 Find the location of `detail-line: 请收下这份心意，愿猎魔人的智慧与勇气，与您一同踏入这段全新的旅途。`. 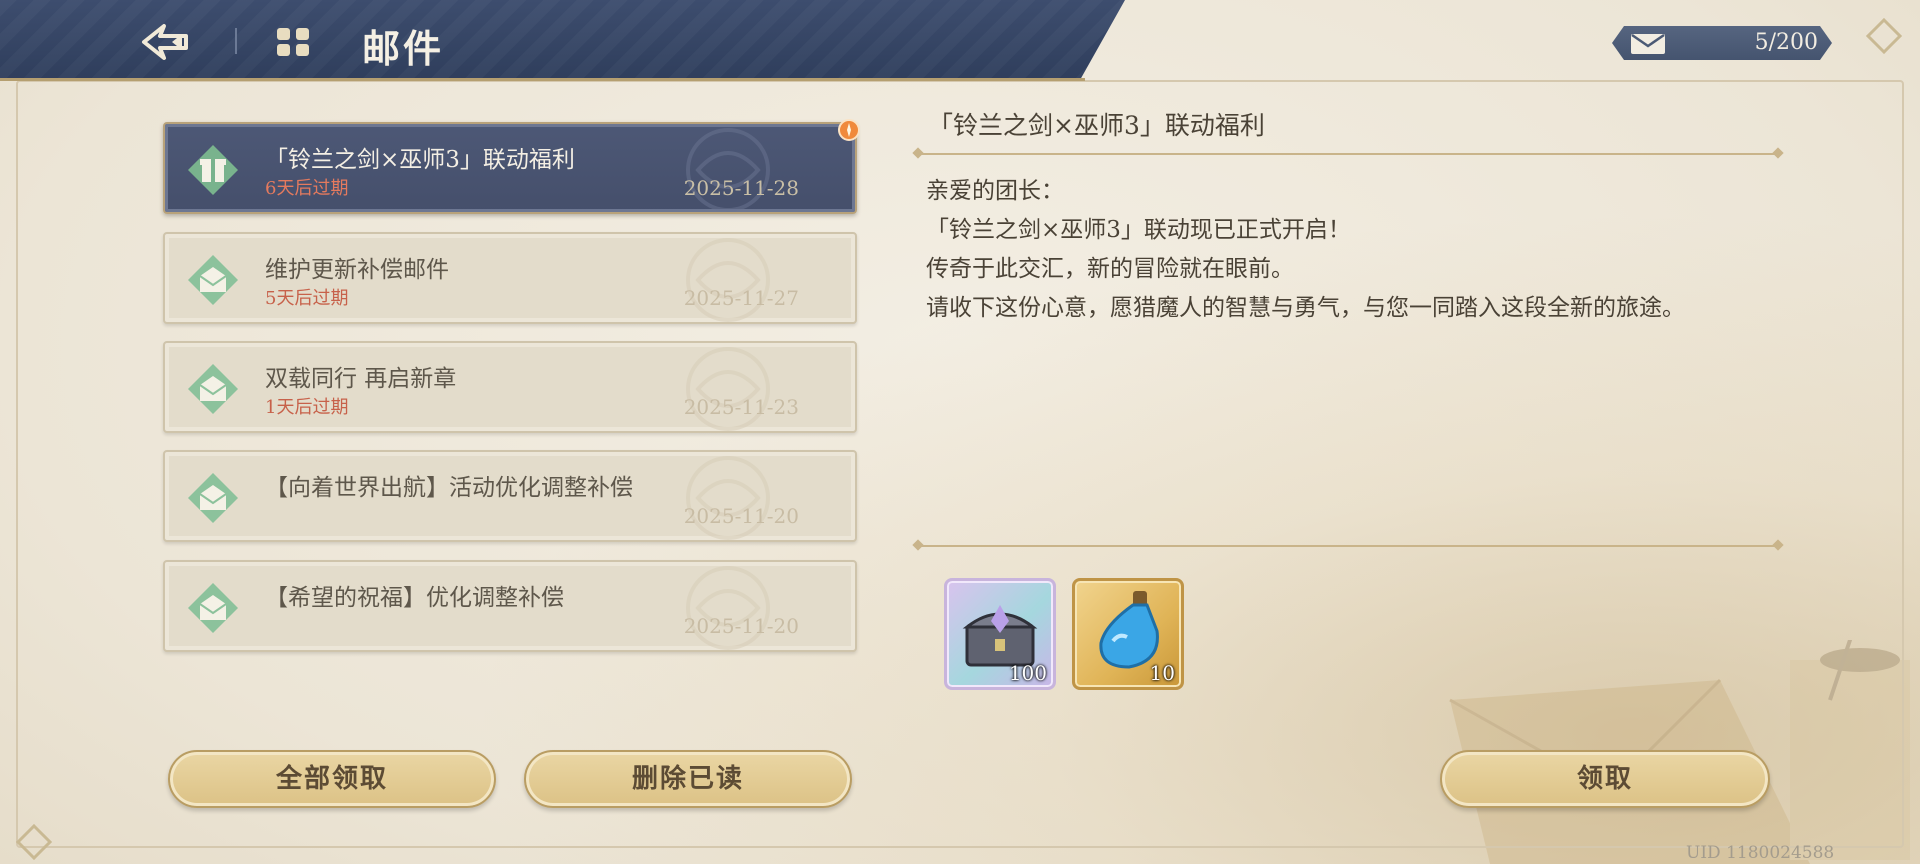

detail-line: 请收下这份心意，愿猎魔人的智慧与勇气，与您一同踏入这段全新的旅途。 is located at coordinates (1305, 308).